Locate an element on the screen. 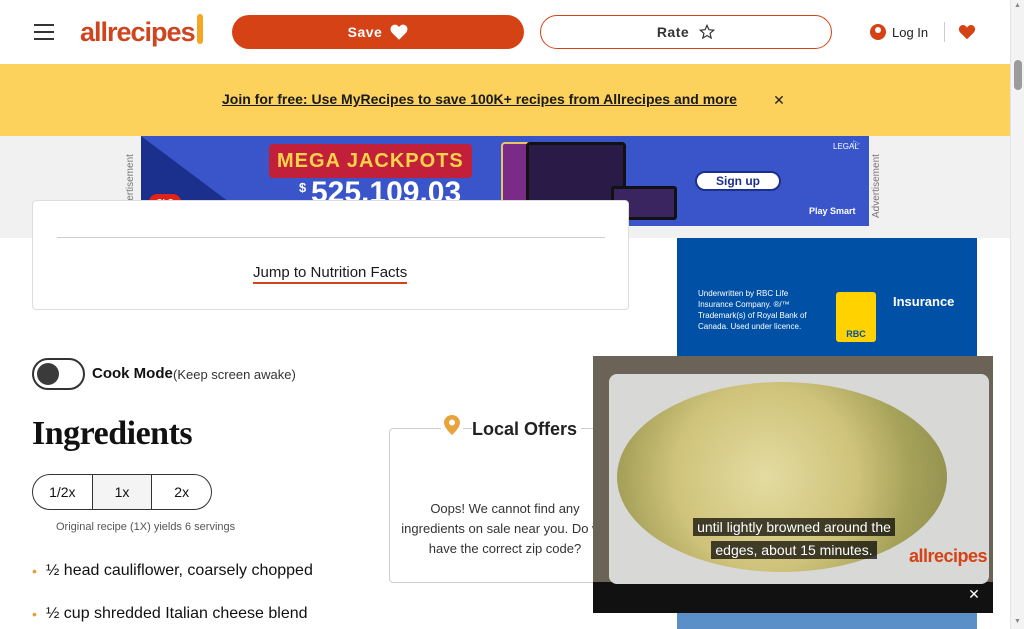  login-label: Log In is located at coordinates (910, 32).